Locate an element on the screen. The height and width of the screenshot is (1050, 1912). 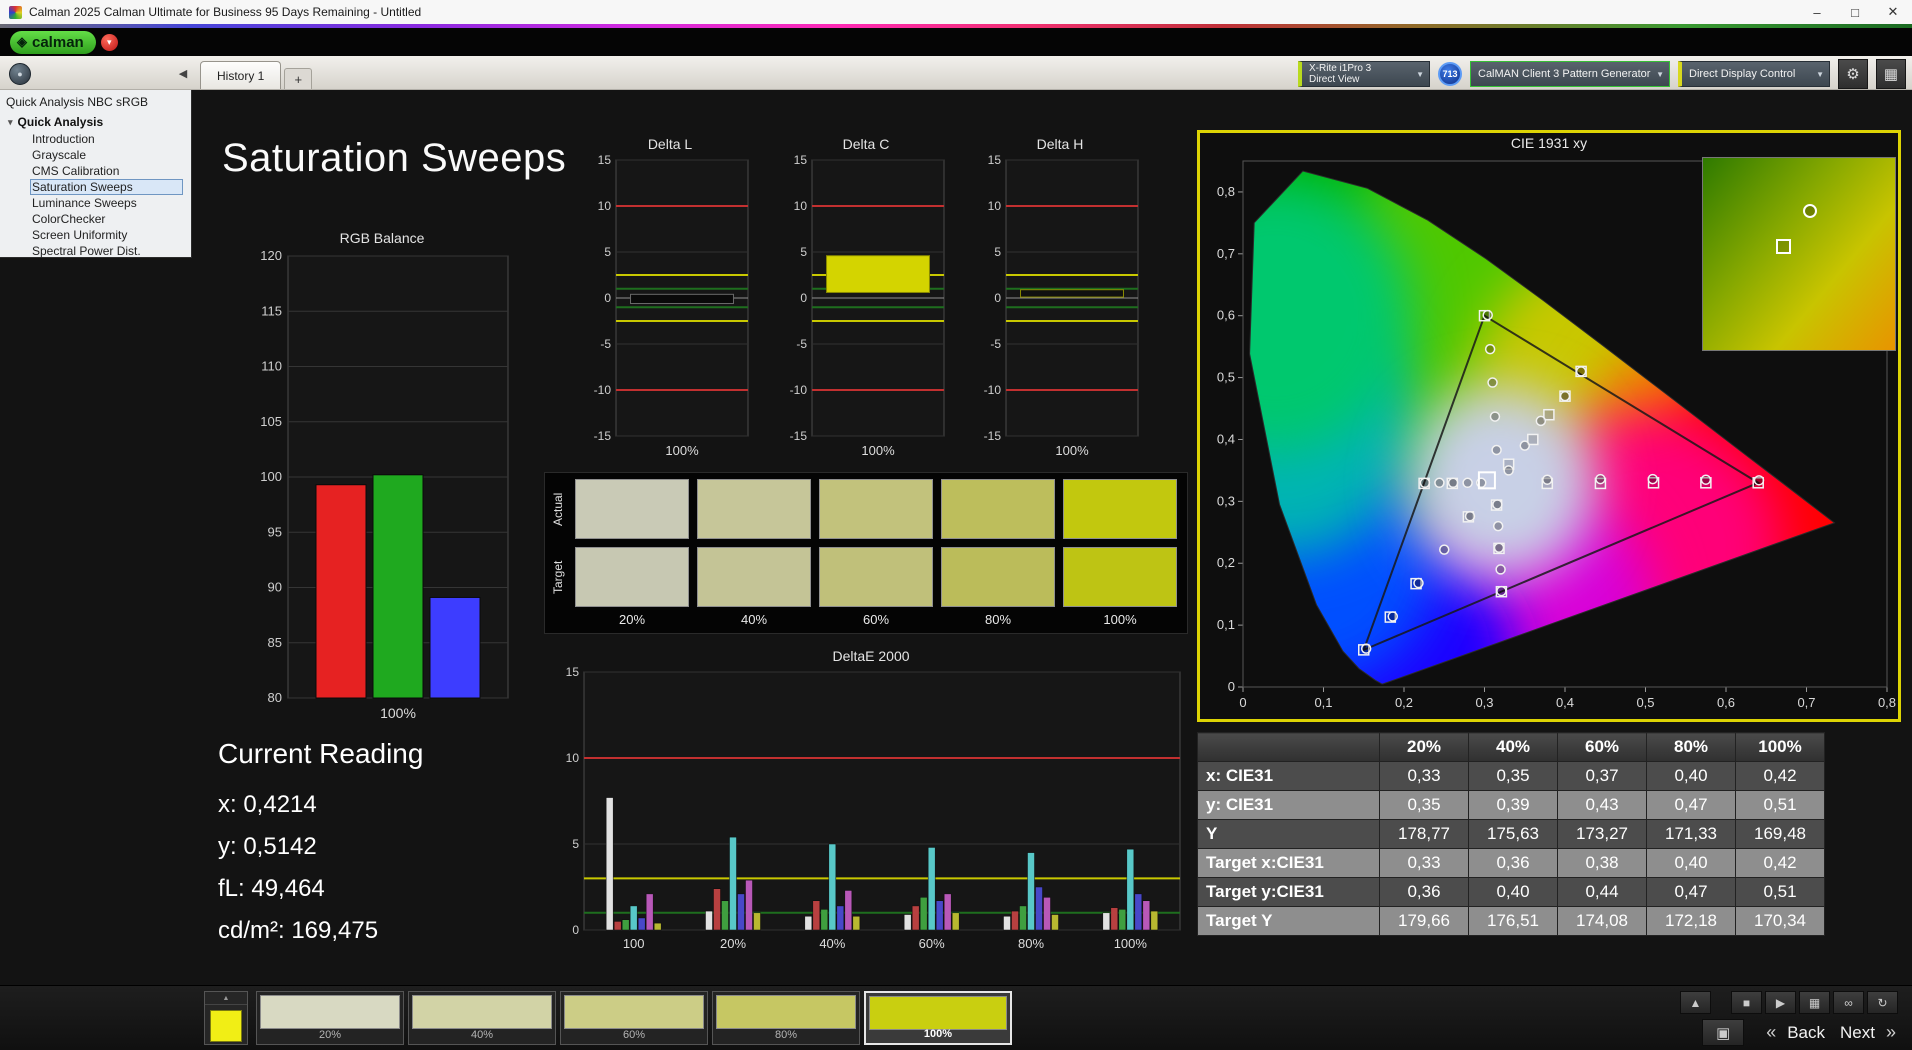
layout-button: ▦ is located at coordinates (1891, 74).